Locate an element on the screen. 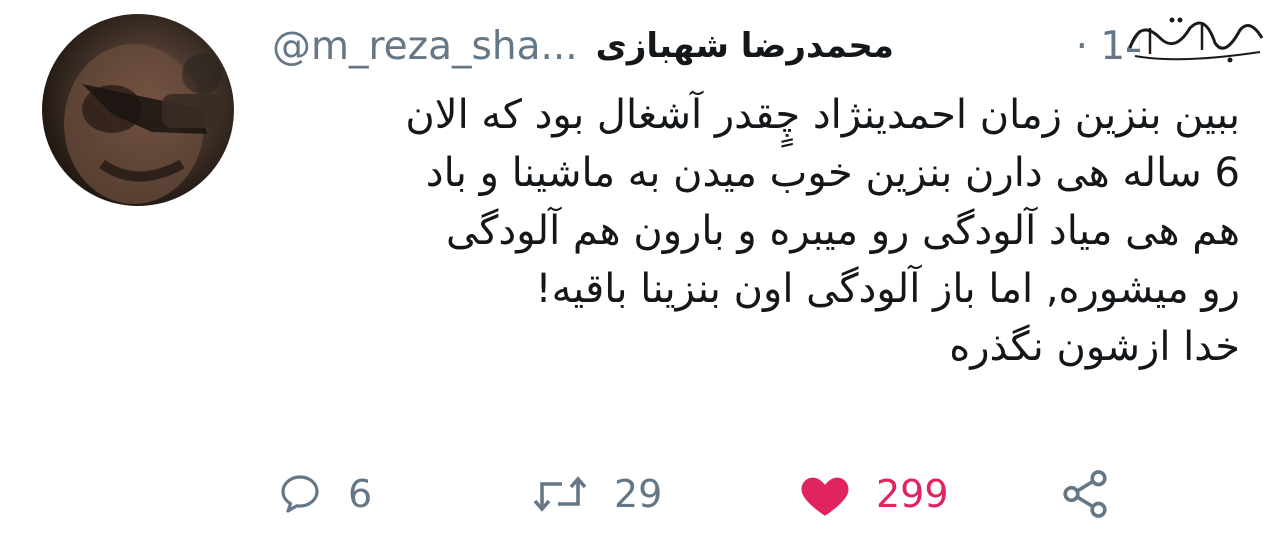 This screenshot has width=1280, height=555. heart-icon is located at coordinates (825, 496).